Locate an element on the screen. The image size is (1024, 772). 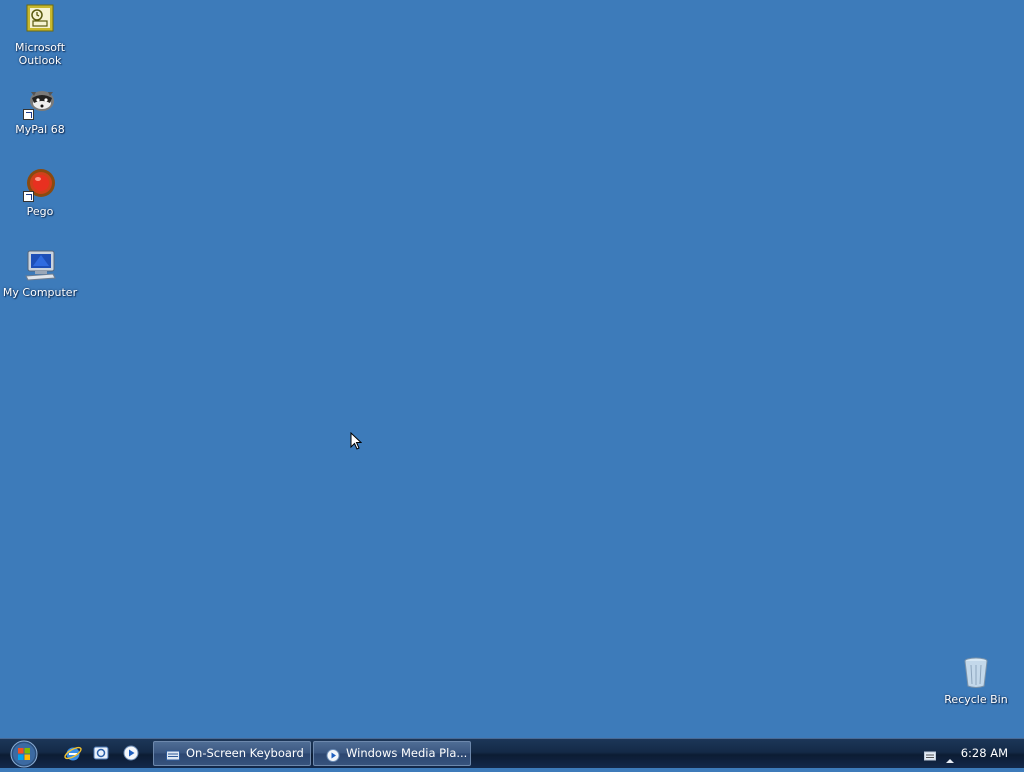
system-tray: 6:28 AM is located at coordinates (969, 753).